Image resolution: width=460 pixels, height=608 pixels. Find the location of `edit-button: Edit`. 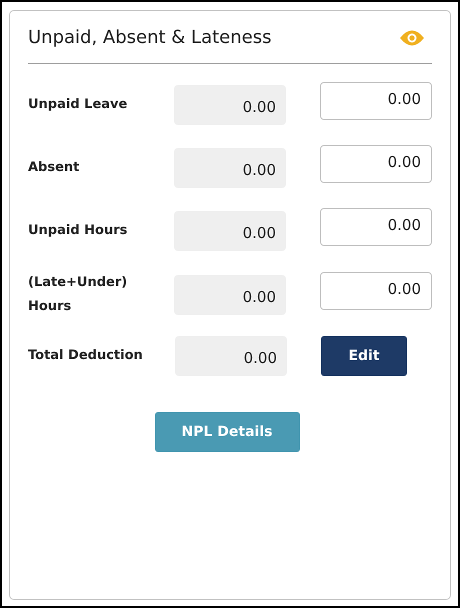

edit-button: Edit is located at coordinates (364, 356).